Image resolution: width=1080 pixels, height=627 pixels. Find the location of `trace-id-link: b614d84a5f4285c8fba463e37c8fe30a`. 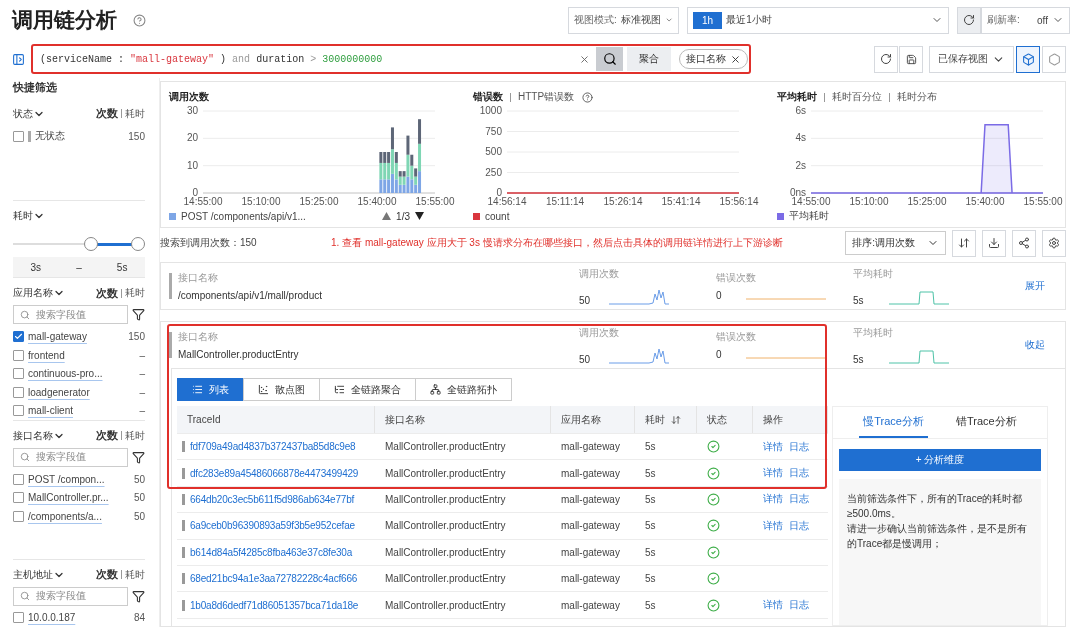

trace-id-link: b614d84a5f4285c8fba463e37c8fe30a is located at coordinates (271, 552).